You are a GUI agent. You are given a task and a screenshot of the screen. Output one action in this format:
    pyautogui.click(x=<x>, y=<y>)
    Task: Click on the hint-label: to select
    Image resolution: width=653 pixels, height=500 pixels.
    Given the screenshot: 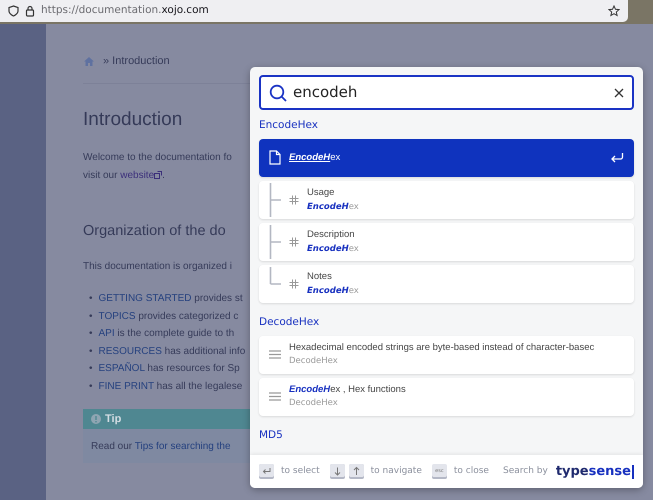 What is the action you would take?
    pyautogui.click(x=300, y=471)
    